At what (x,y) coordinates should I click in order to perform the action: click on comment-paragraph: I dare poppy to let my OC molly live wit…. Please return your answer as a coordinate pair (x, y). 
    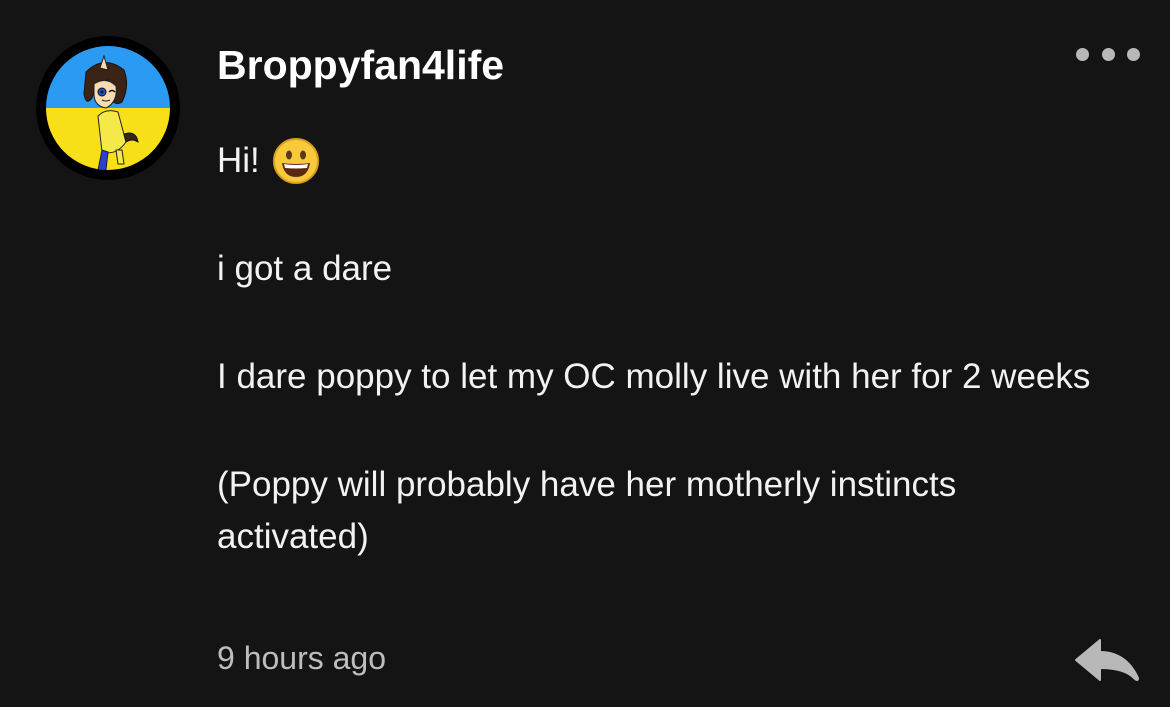
    Looking at the image, I should click on (654, 376).